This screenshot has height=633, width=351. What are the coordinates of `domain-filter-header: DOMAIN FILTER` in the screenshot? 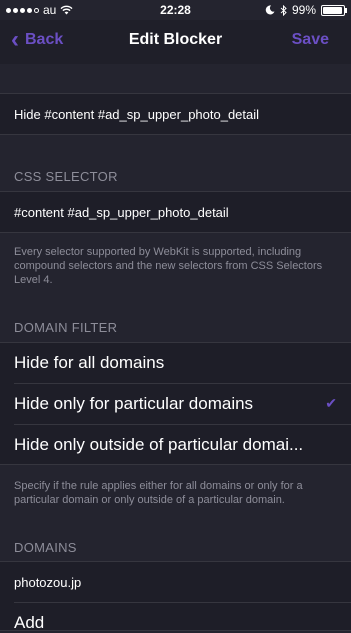 It's located at (66, 327).